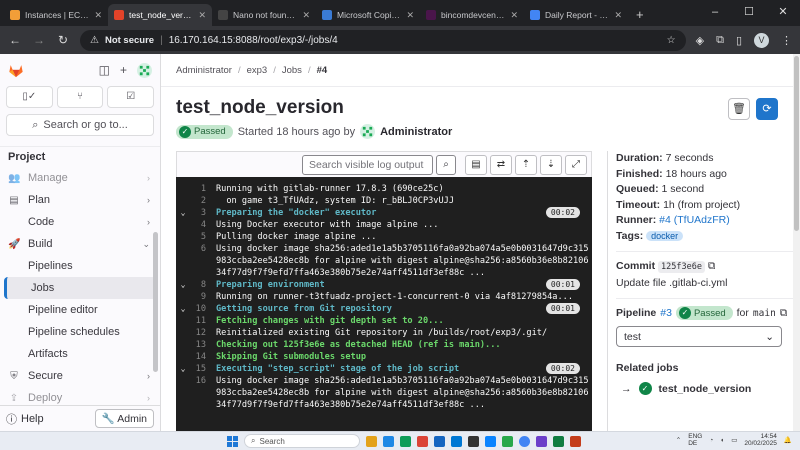 The image size is (800, 450). What do you see at coordinates (368, 15) in the screenshot?
I see `browser-tab: Microsoft Copilot: ✕` at bounding box center [368, 15].